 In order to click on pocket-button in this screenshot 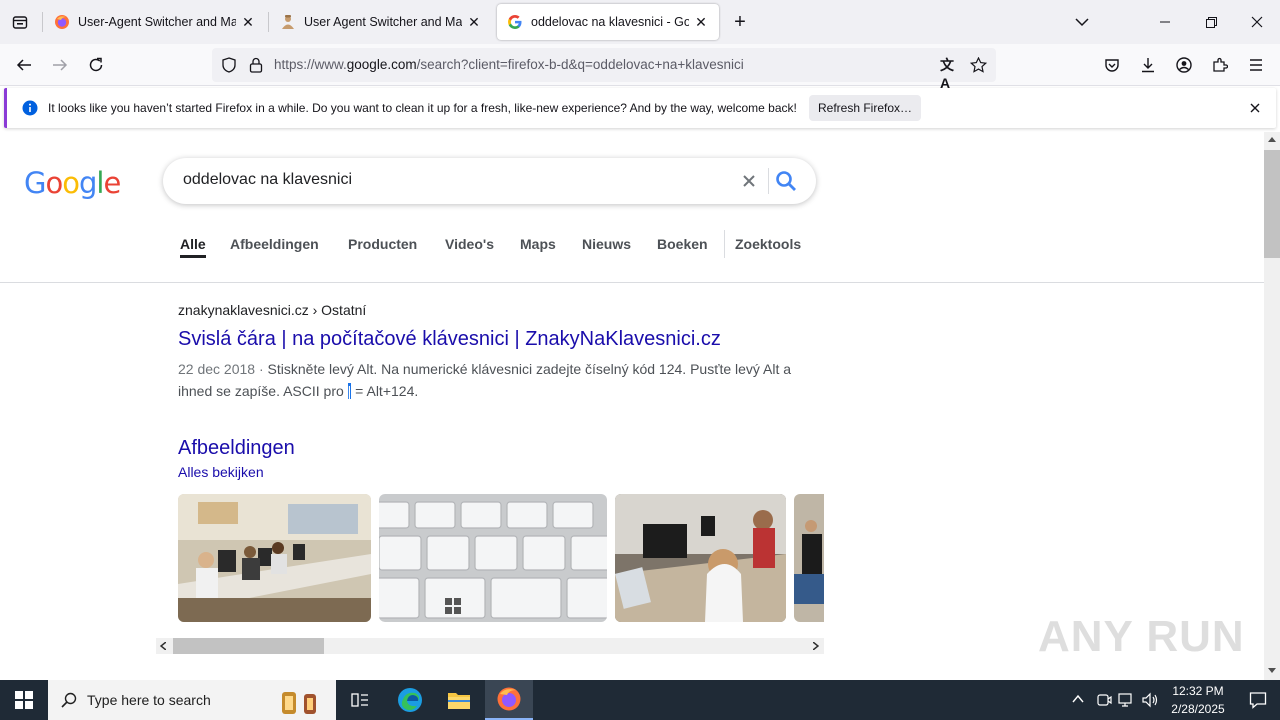, I will do `click(1112, 65)`.